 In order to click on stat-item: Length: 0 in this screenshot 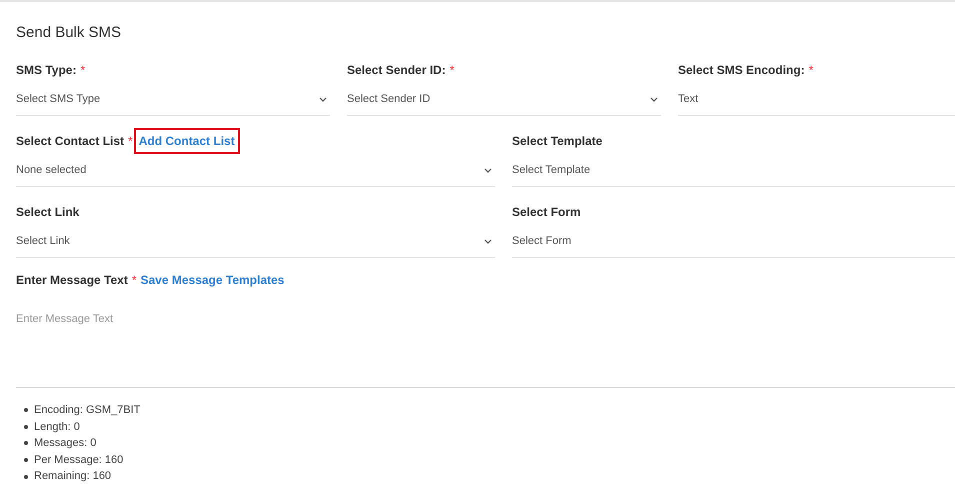, I will do `click(57, 427)`.